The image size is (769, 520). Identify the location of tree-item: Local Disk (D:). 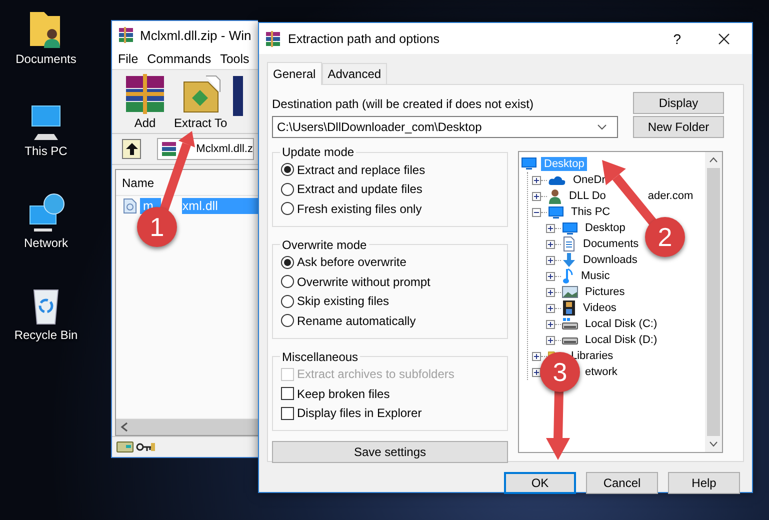
(621, 340).